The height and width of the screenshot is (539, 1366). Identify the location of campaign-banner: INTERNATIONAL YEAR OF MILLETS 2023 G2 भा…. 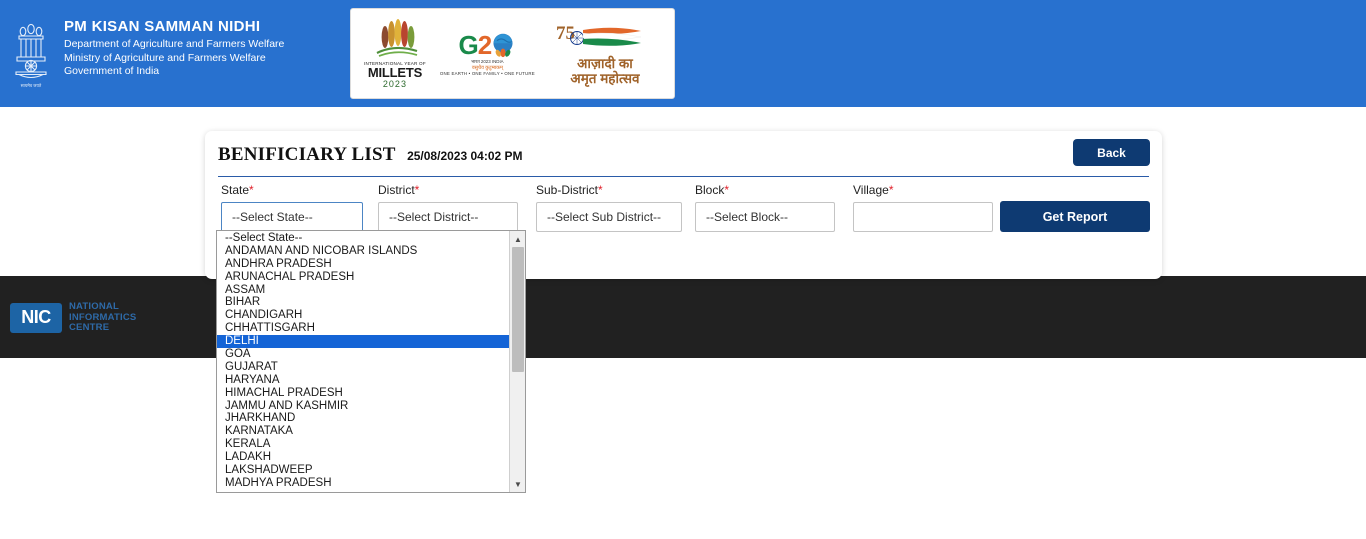
(512, 53).